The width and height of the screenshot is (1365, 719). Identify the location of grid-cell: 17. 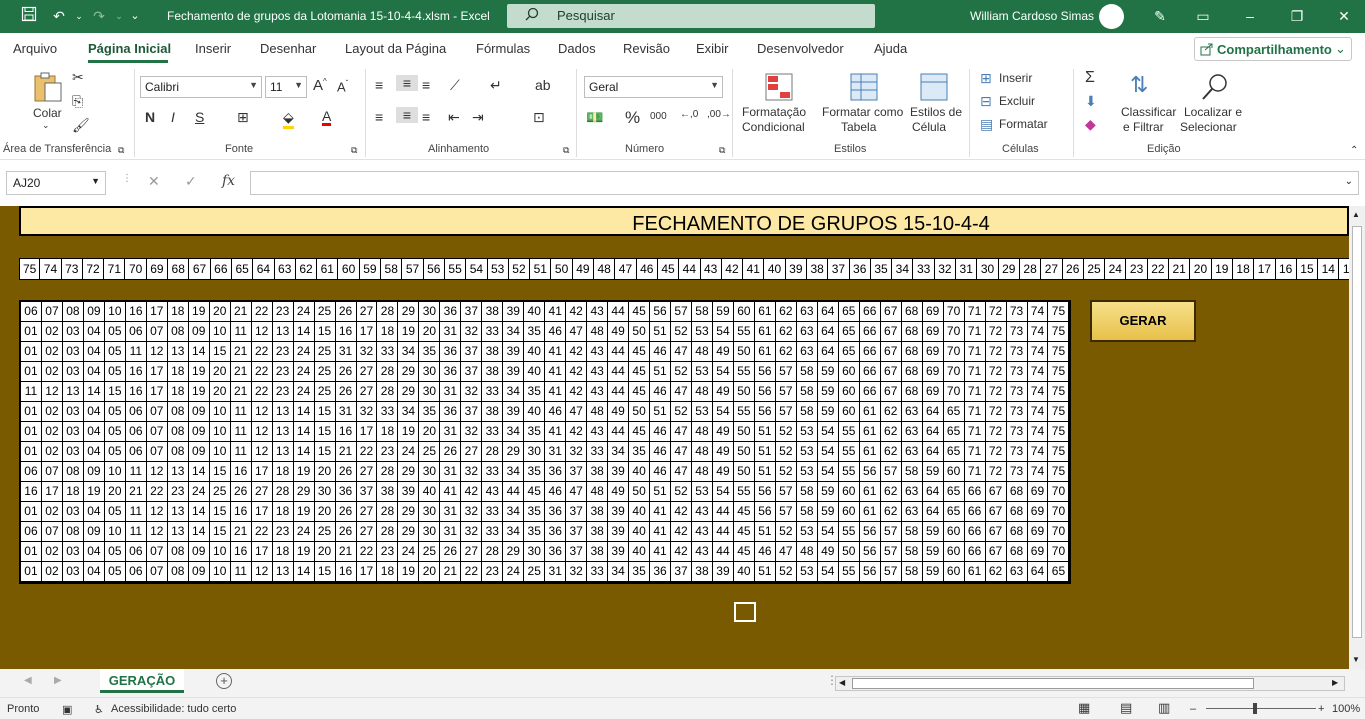
(367, 332).